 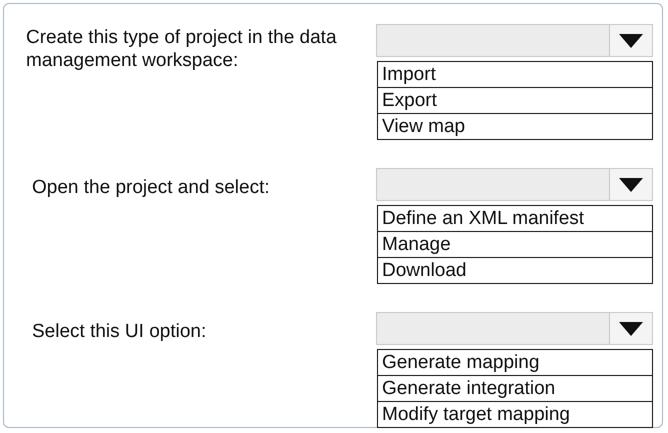 I want to click on dropdown-option: Download, so click(x=515, y=270).